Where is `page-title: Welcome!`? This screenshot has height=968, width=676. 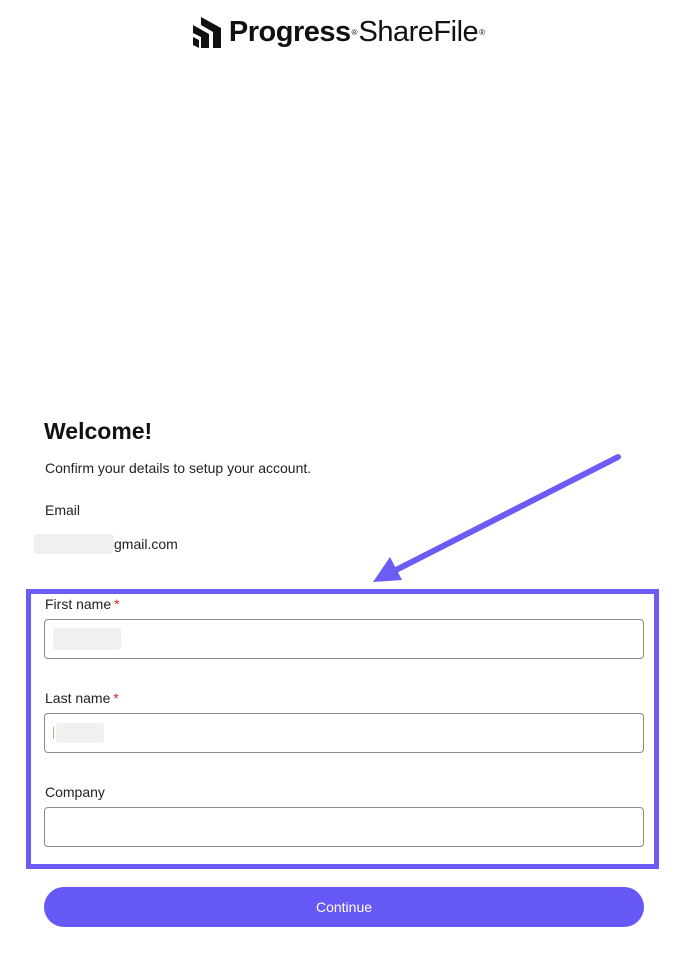 page-title: Welcome! is located at coordinates (98, 431).